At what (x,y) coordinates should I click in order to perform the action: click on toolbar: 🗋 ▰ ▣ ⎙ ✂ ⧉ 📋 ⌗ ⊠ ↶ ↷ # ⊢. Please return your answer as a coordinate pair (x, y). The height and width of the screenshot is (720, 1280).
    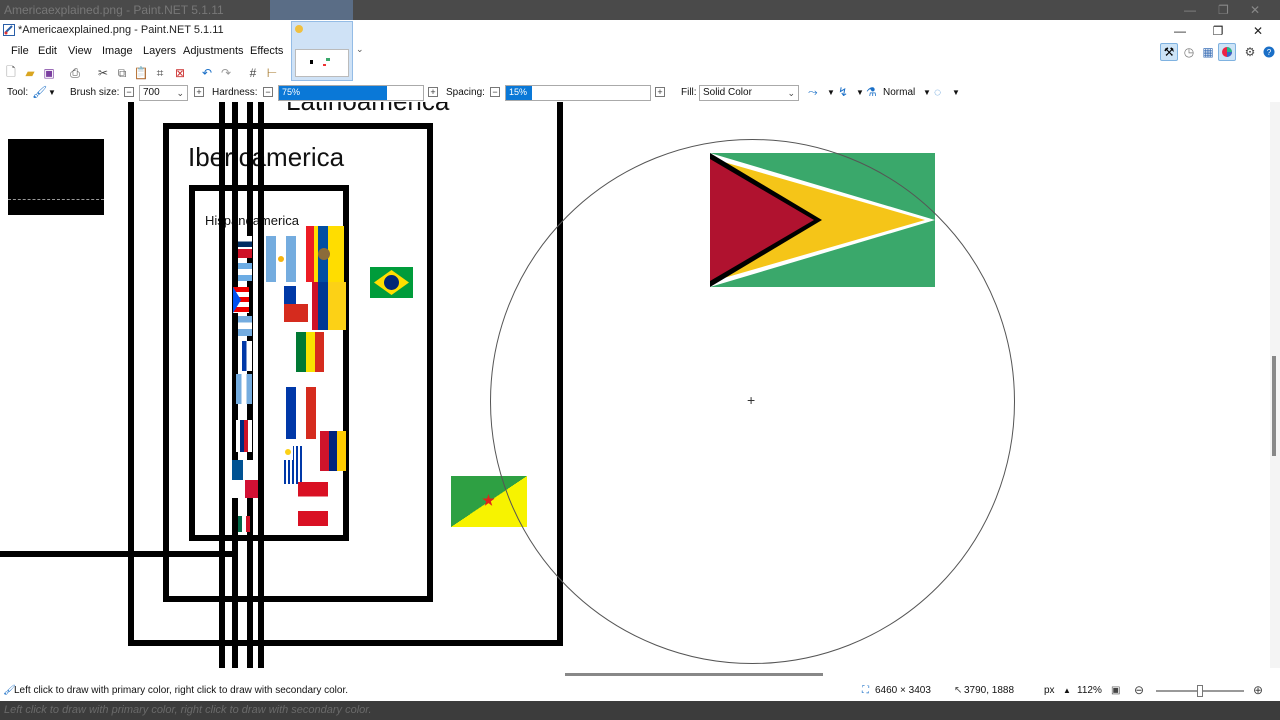
    Looking at the image, I should click on (640, 73).